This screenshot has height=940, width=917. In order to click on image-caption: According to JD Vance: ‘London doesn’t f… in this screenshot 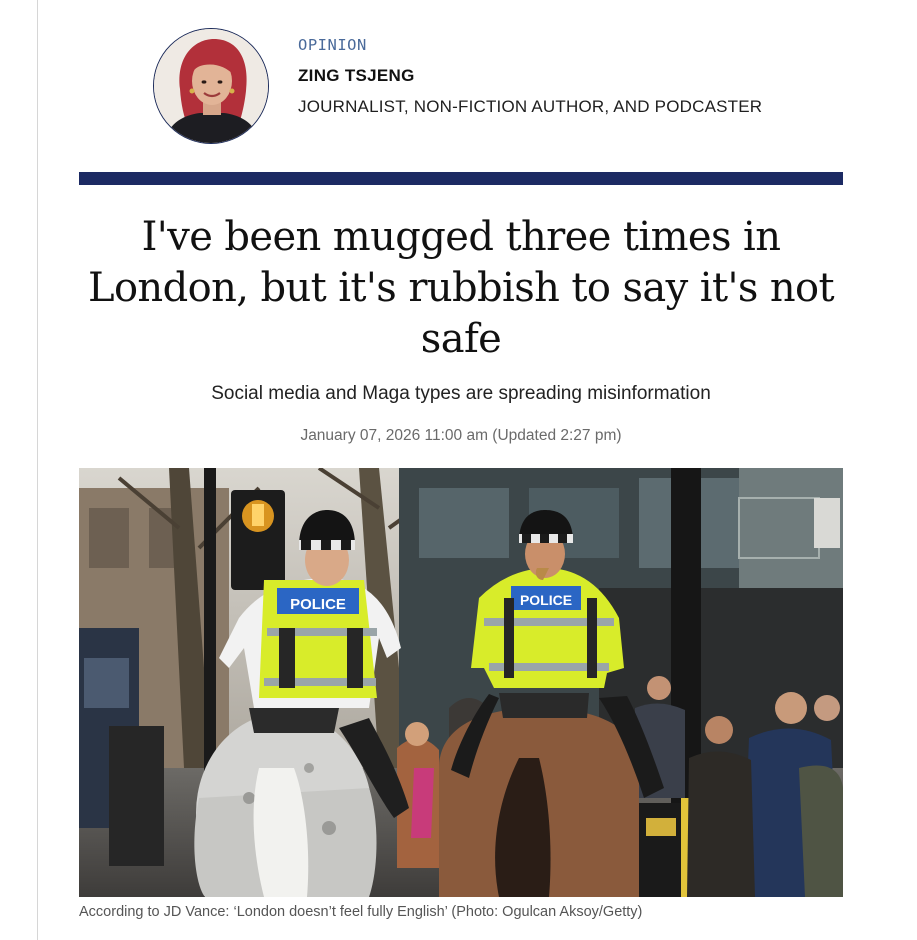, I will do `click(361, 912)`.